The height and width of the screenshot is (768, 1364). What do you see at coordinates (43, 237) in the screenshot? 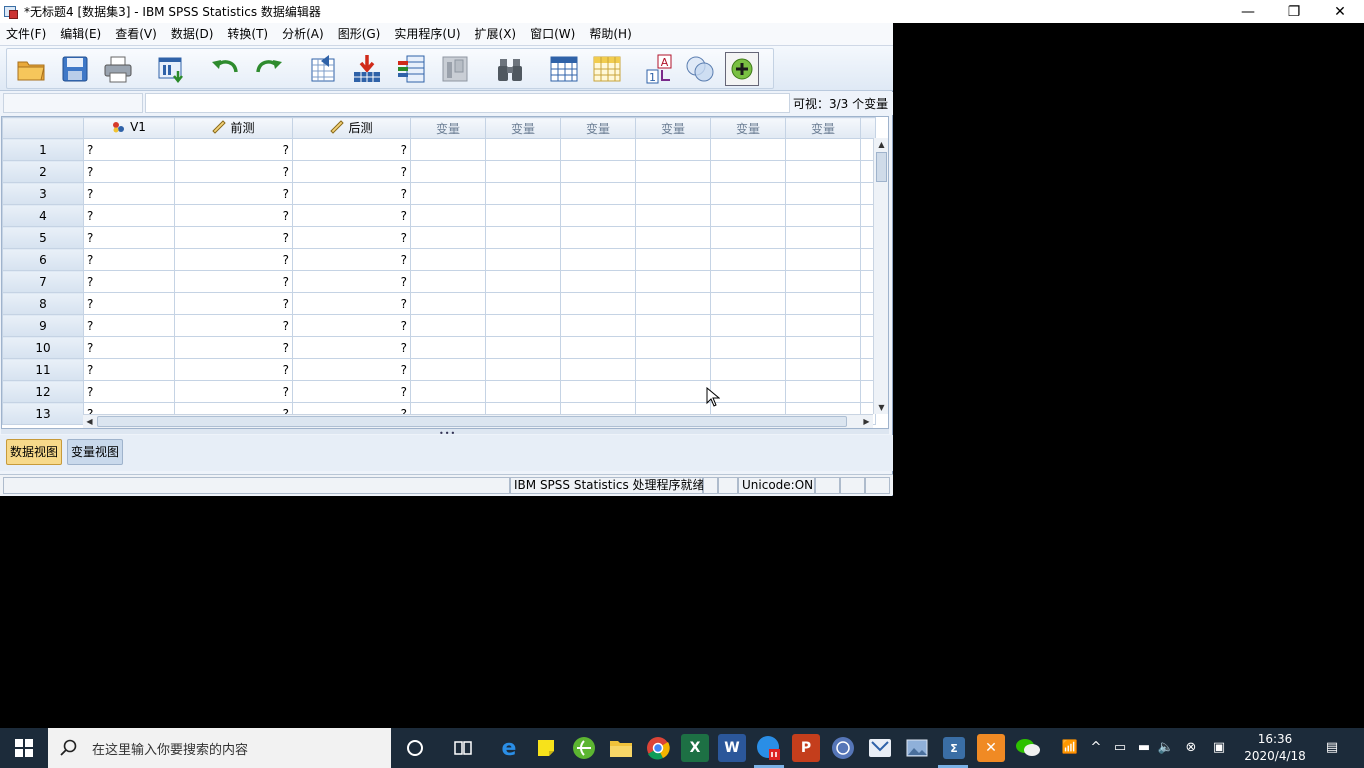
I see `row-number-cell: 5` at bounding box center [43, 237].